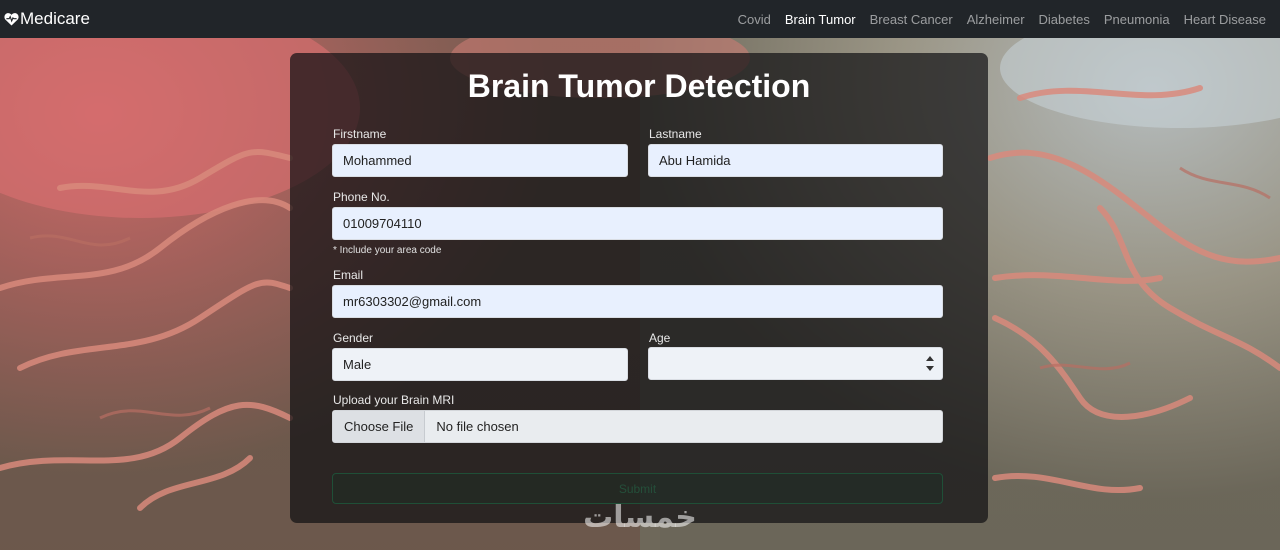 The width and height of the screenshot is (1280, 550). What do you see at coordinates (353, 338) in the screenshot?
I see `gender-label: Gender` at bounding box center [353, 338].